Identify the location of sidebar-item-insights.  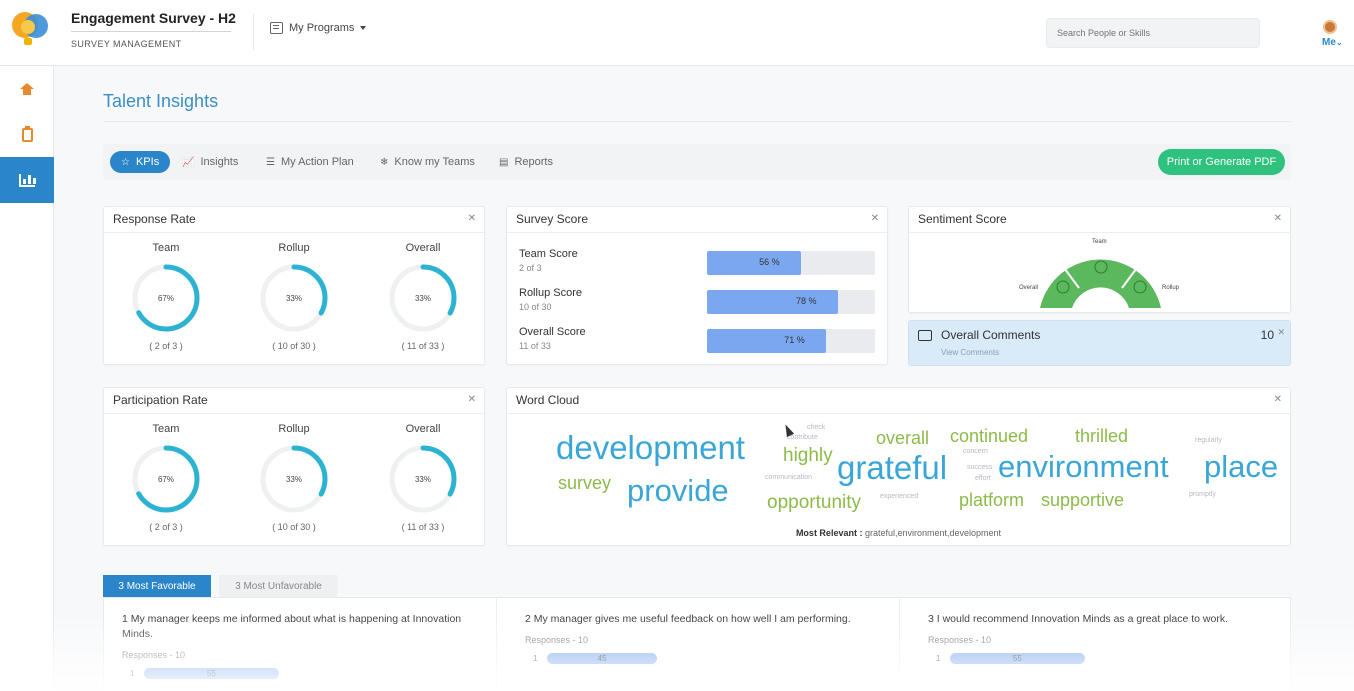
(27, 180).